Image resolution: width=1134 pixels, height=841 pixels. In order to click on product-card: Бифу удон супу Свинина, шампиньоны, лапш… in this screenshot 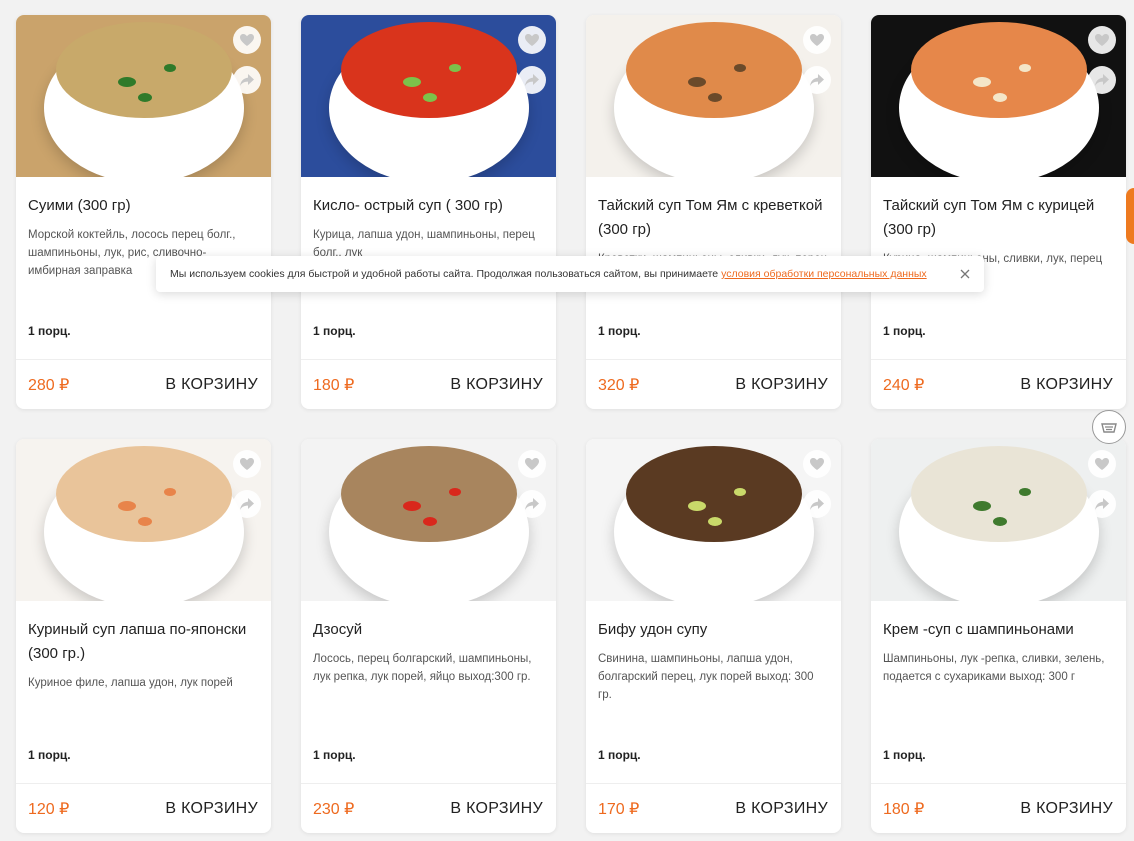, I will do `click(713, 636)`.